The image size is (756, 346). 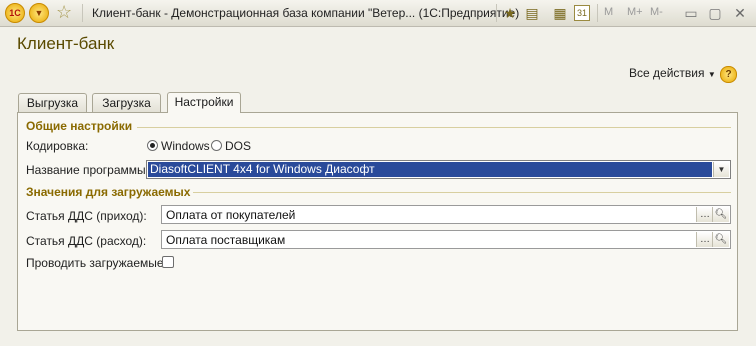 What do you see at coordinates (216, 145) in the screenshot?
I see `encoding-dos-radio` at bounding box center [216, 145].